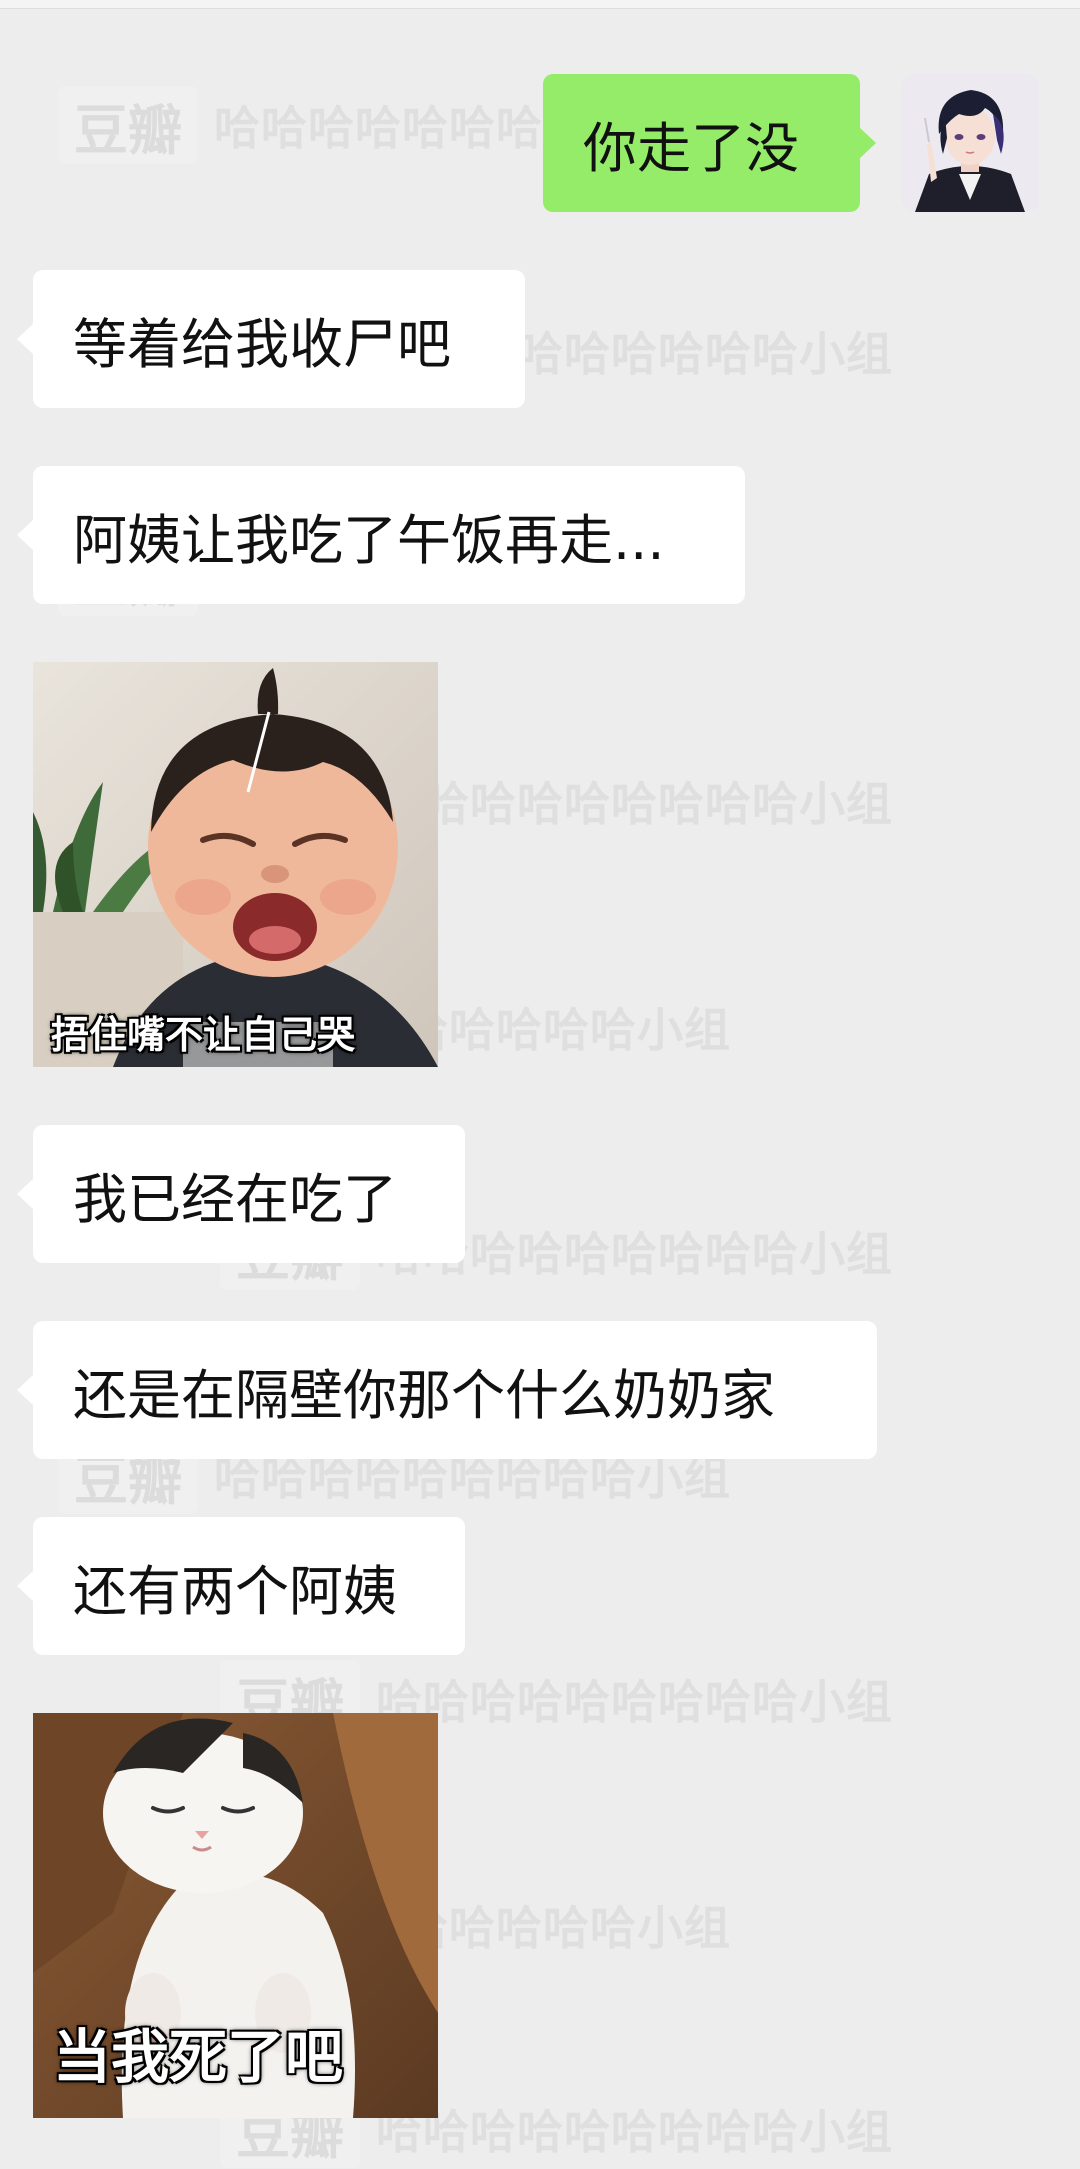 This screenshot has width=1080, height=2169. I want to click on message-text: 你走了没, so click(691, 148).